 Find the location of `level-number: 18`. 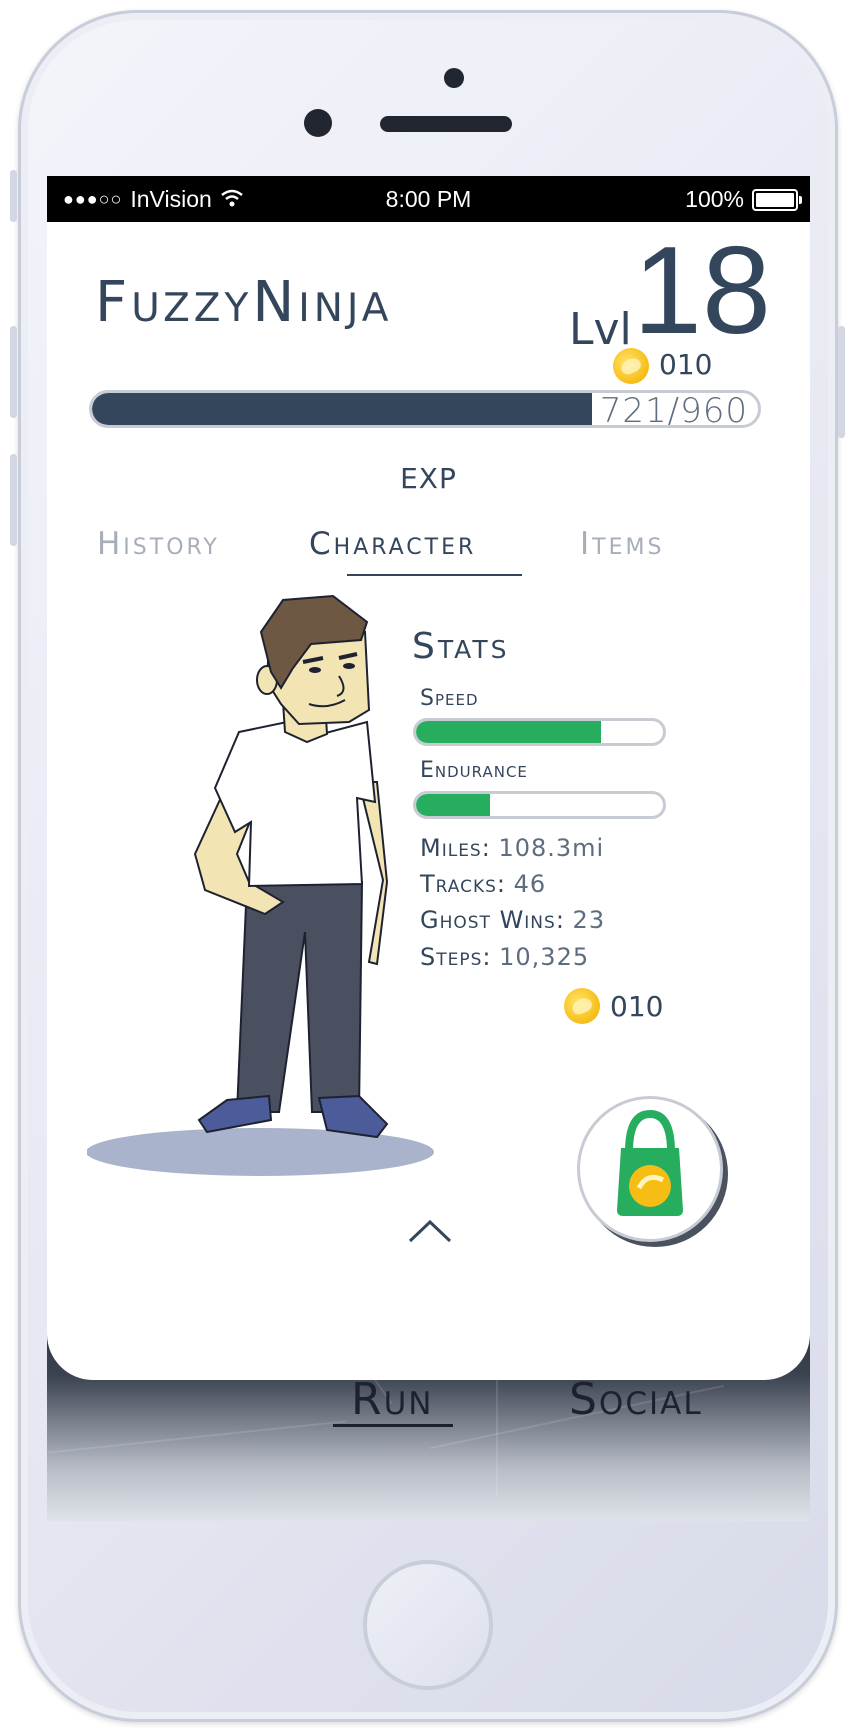

level-number: 18 is located at coordinates (702, 291).